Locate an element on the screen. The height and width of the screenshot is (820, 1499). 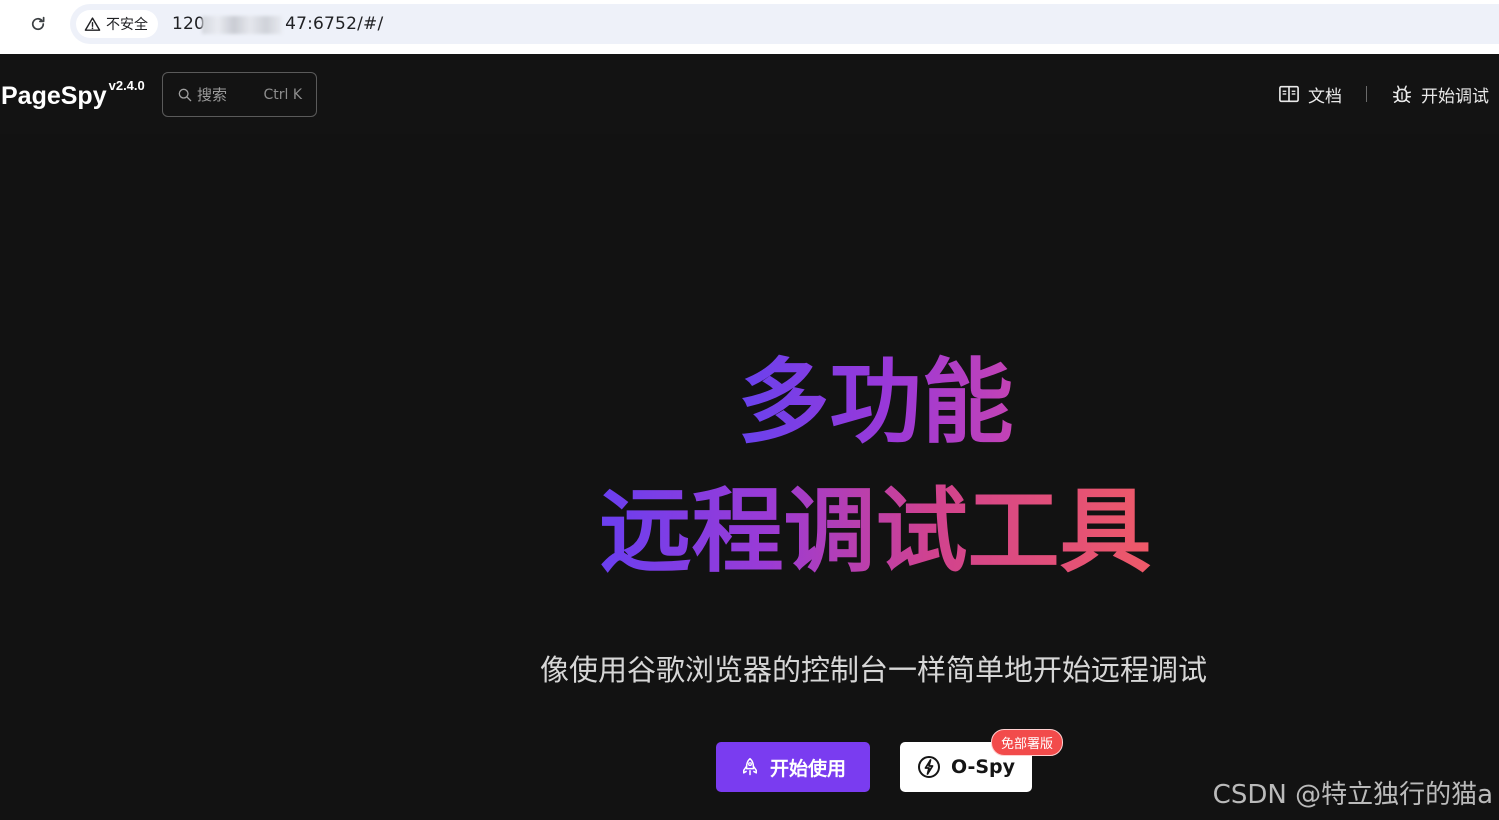
warning-icon is located at coordinates (92, 23).